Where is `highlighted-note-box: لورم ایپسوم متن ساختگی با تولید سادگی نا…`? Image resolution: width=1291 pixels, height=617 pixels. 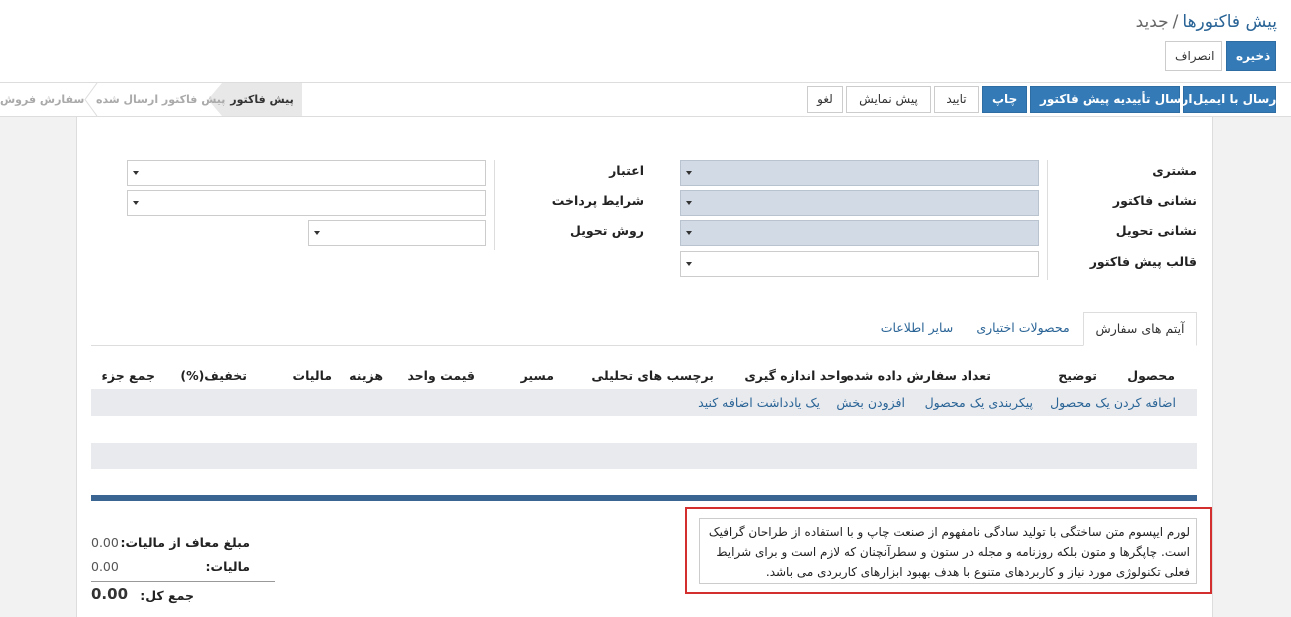
highlighted-note-box: لورم ایپسوم متن ساختگی با تولید سادگی نا… is located at coordinates (948, 550).